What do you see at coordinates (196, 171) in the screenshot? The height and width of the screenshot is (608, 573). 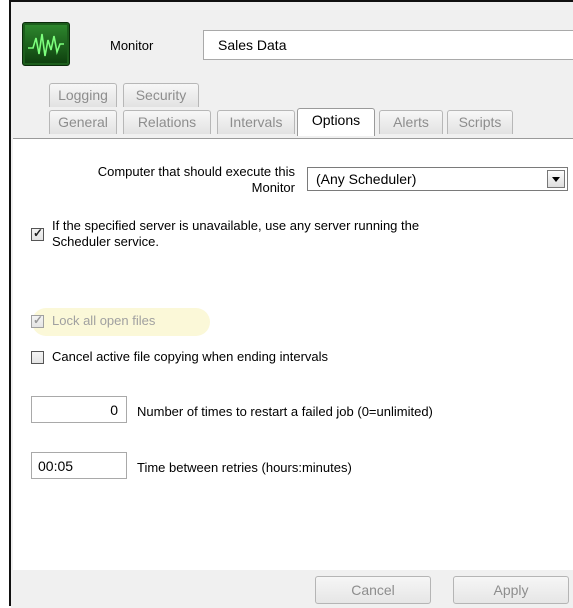 I see `computer-label-line1: Computer that should execute this` at bounding box center [196, 171].